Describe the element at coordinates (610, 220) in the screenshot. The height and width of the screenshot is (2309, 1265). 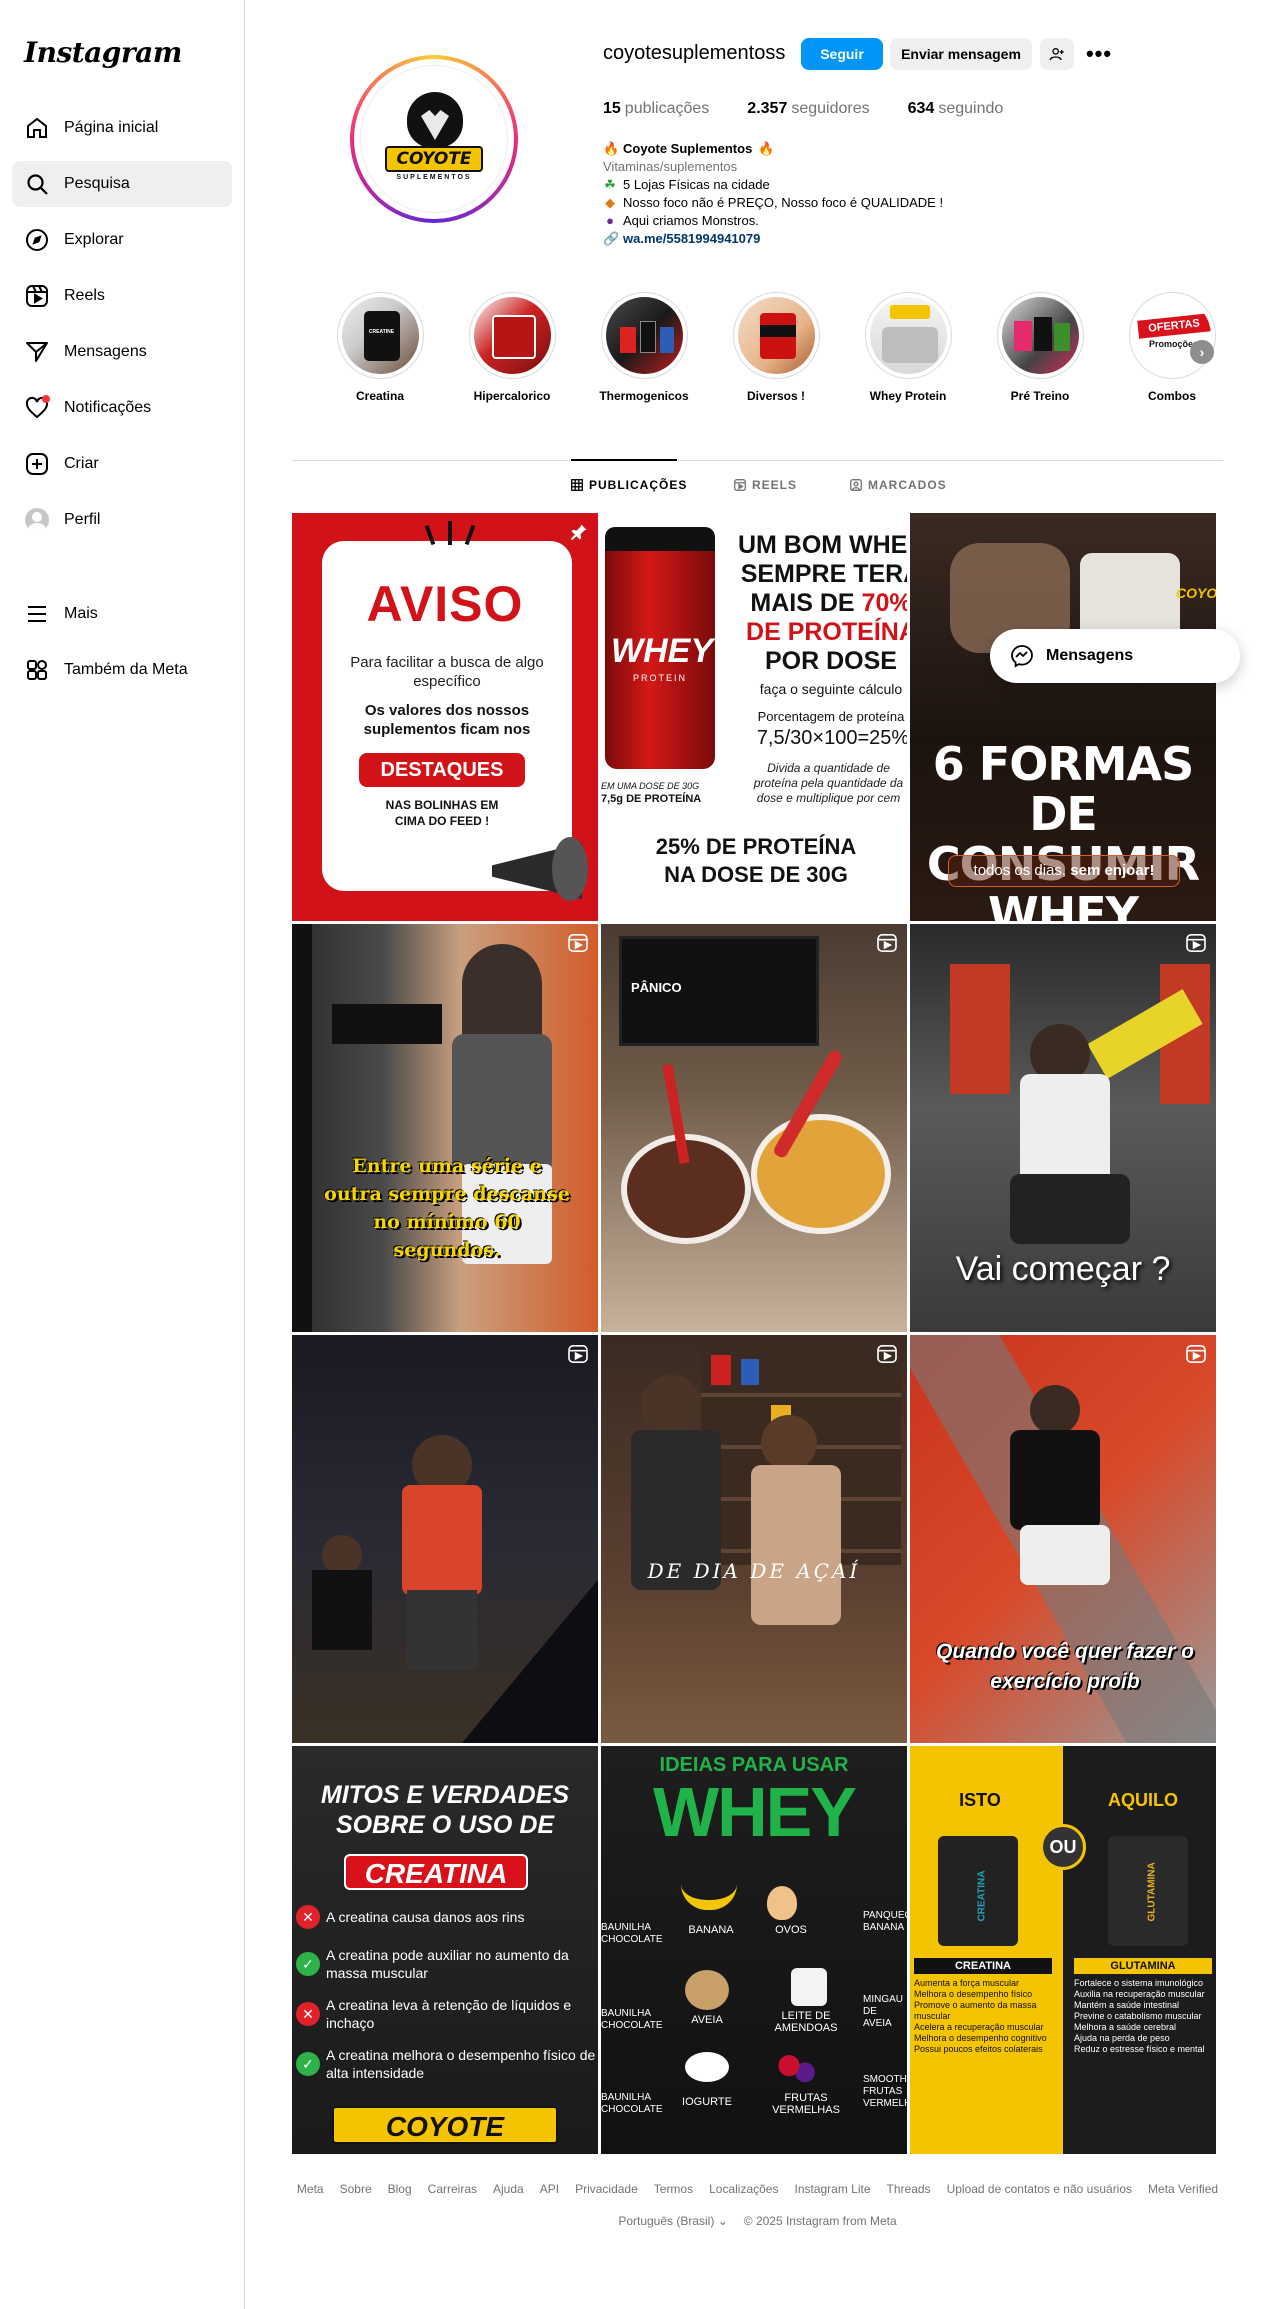
I see `purple-circle-icon: ●` at that location.